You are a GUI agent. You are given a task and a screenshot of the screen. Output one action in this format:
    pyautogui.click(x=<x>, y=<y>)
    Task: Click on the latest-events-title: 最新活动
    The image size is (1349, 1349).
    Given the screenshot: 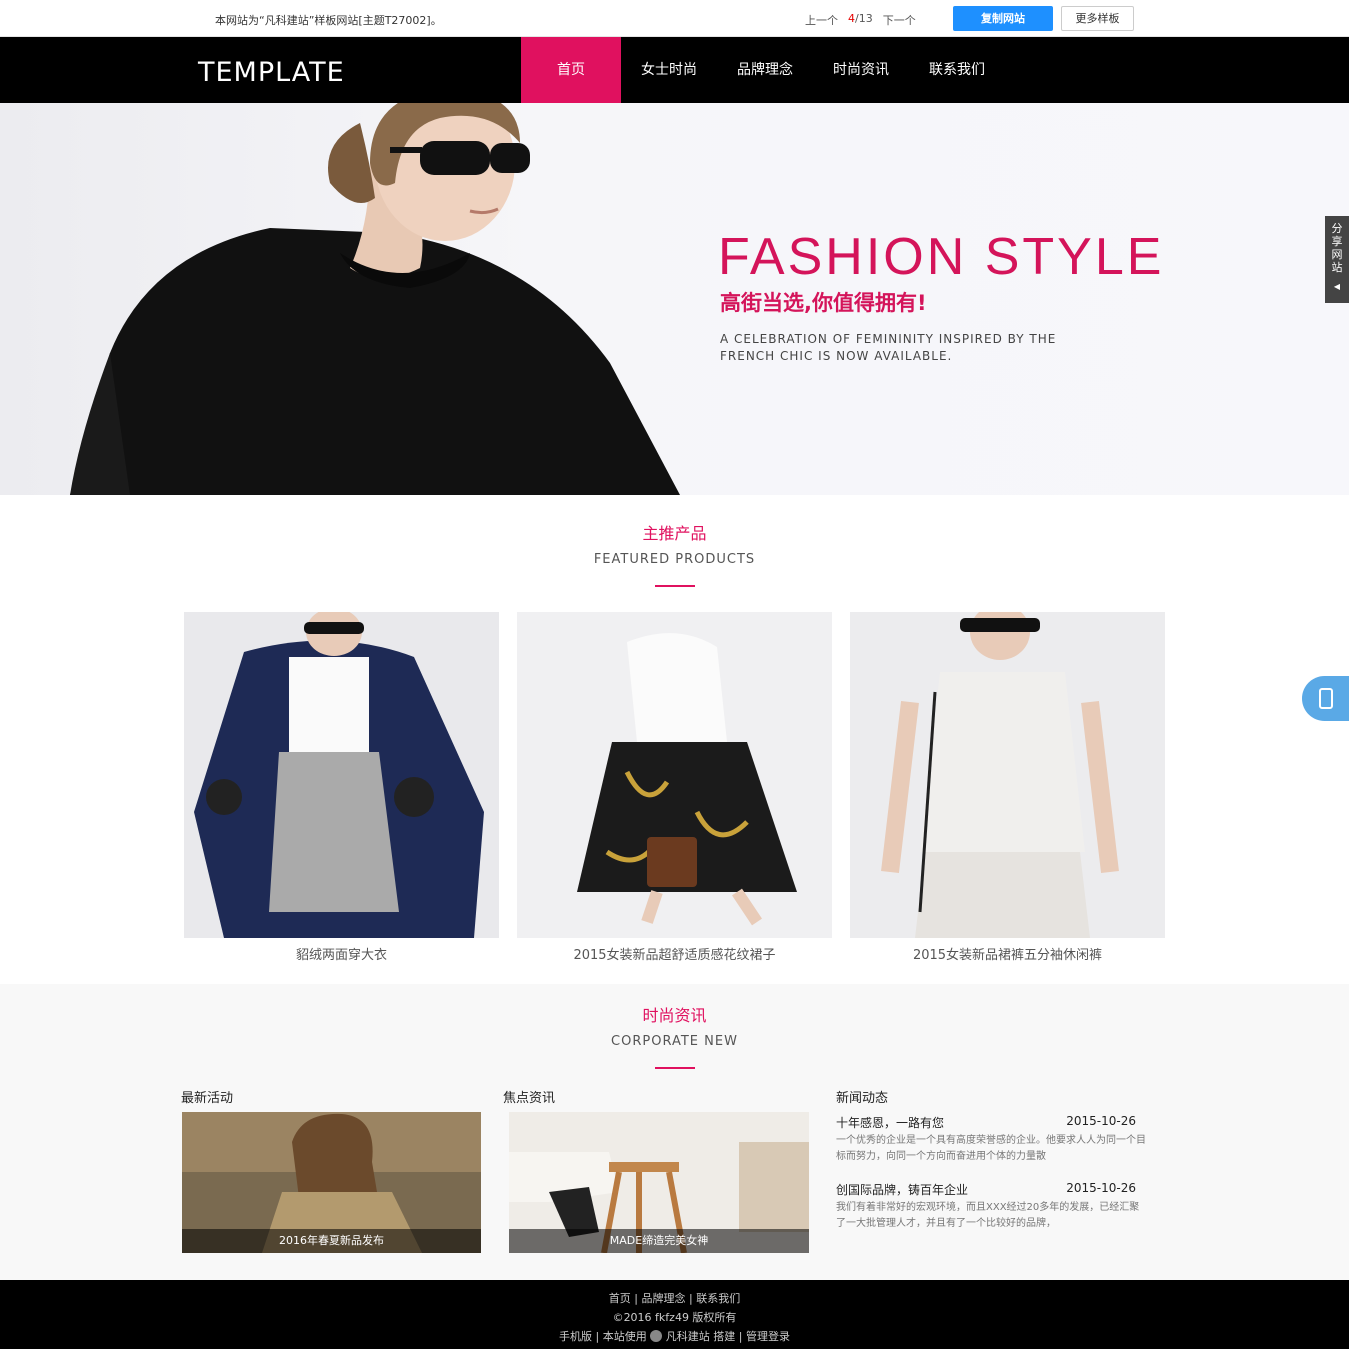 What is the action you would take?
    pyautogui.click(x=207, y=1098)
    